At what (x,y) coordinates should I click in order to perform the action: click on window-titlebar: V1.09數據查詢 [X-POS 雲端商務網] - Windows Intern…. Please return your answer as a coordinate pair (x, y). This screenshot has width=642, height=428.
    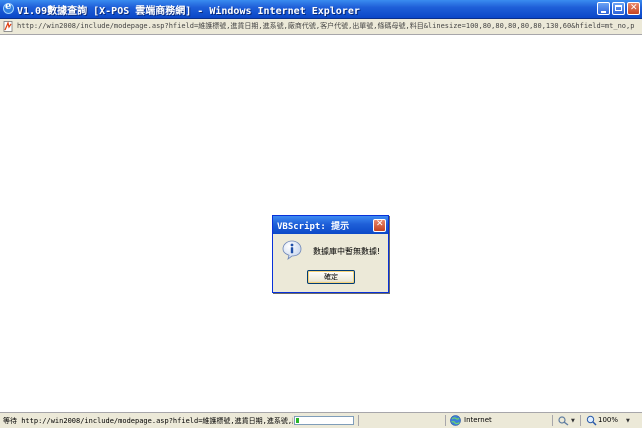
    Looking at the image, I should click on (321, 9).